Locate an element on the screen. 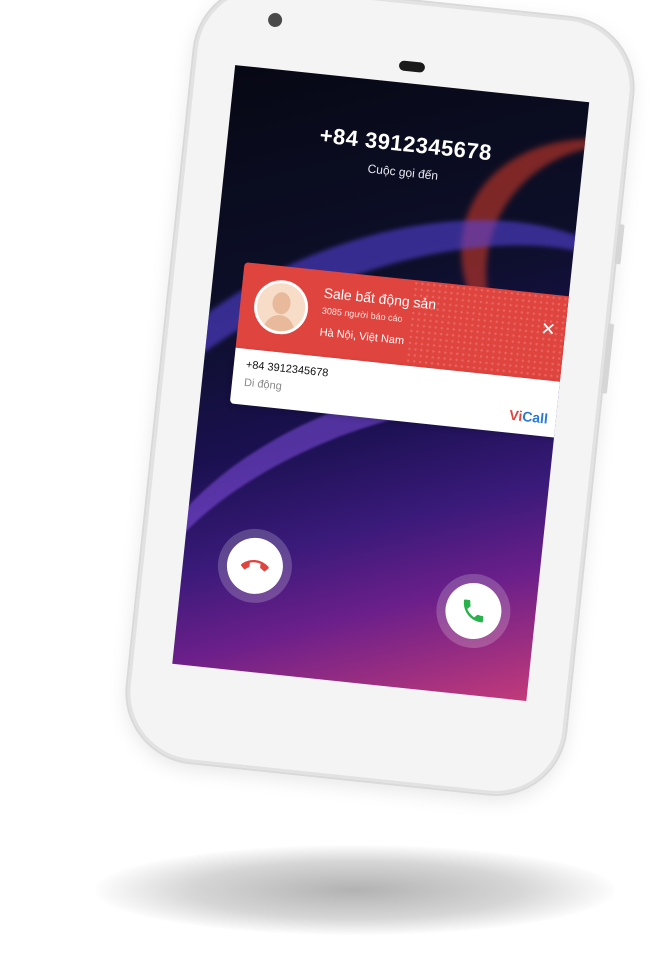 This screenshot has height=967, width=661. person-icon is located at coordinates (281, 307).